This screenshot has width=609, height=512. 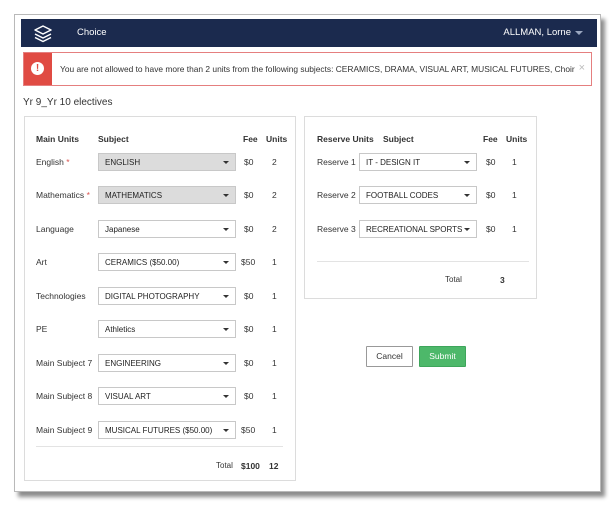 I want to click on row-label-main-subject-9: Main Subject 9, so click(x=64, y=430).